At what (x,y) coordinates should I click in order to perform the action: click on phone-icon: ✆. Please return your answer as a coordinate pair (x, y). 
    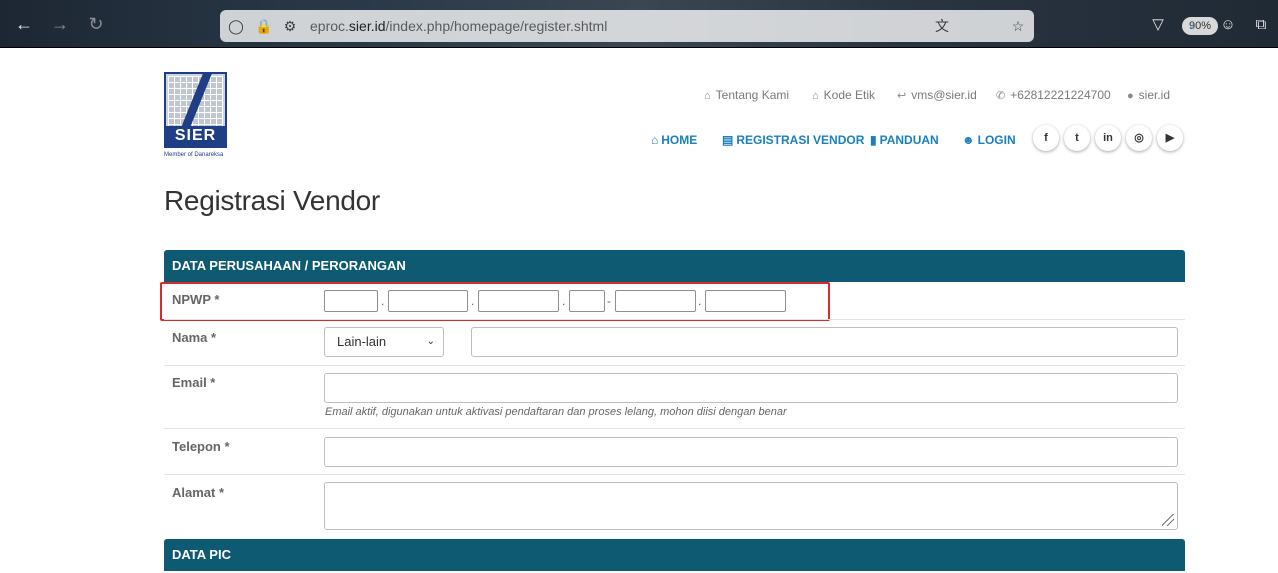
    Looking at the image, I should click on (1001, 96).